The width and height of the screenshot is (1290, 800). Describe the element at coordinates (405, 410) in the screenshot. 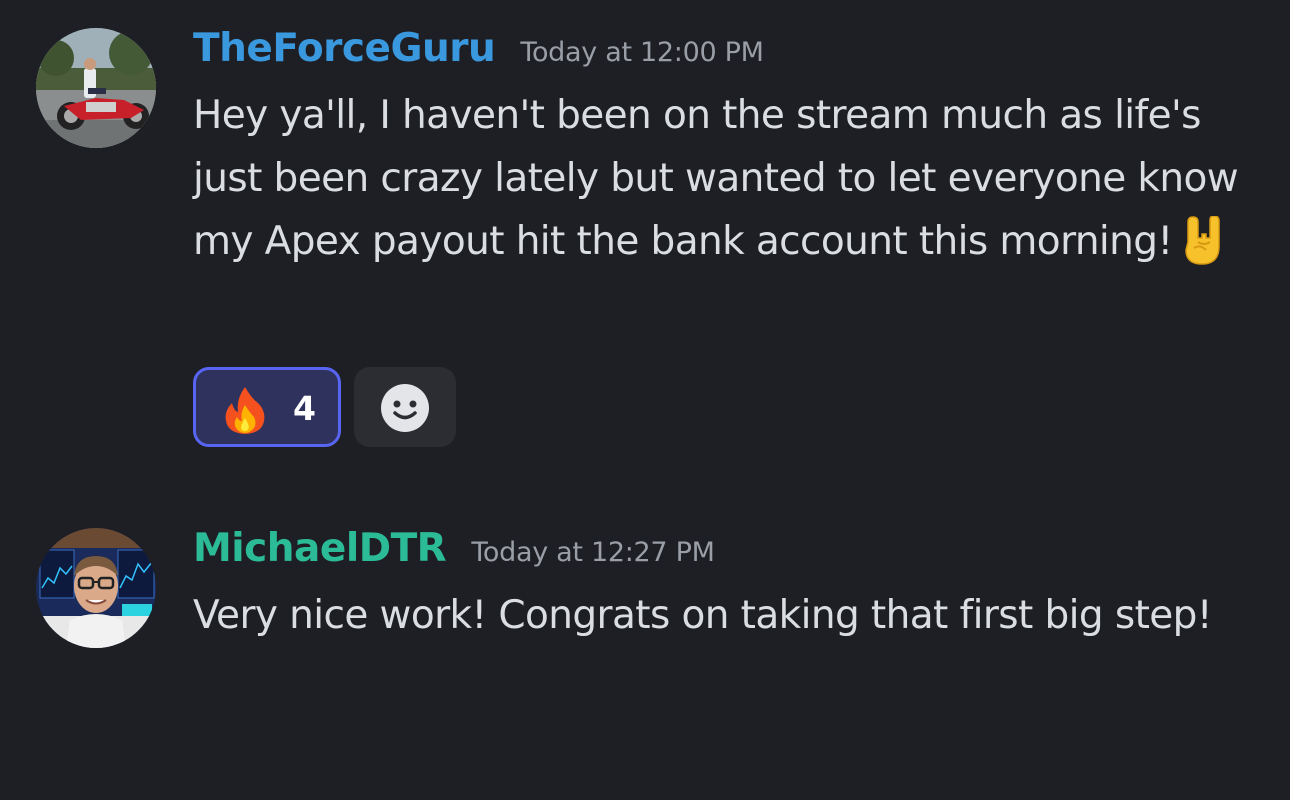

I see `smile-icon` at that location.